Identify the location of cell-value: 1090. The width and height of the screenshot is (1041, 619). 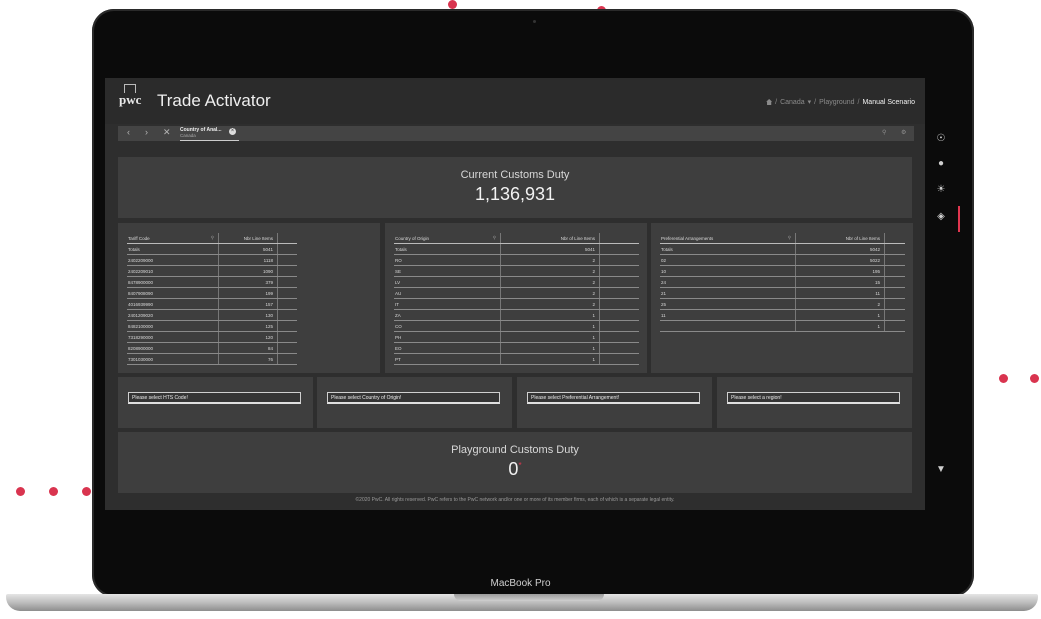
(267, 271).